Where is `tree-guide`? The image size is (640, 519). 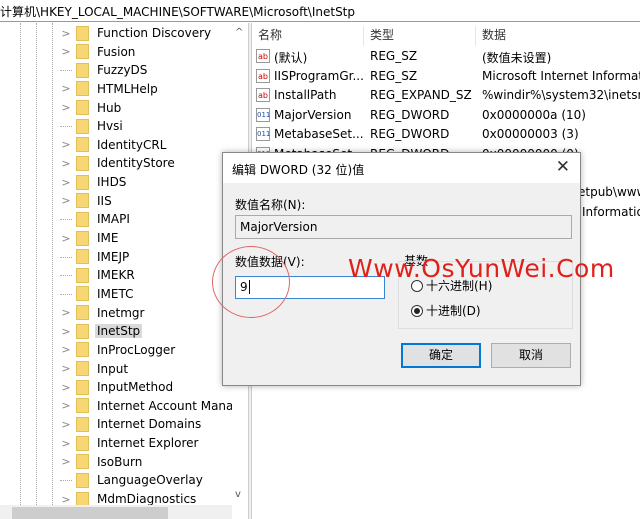 tree-guide is located at coordinates (20, 271).